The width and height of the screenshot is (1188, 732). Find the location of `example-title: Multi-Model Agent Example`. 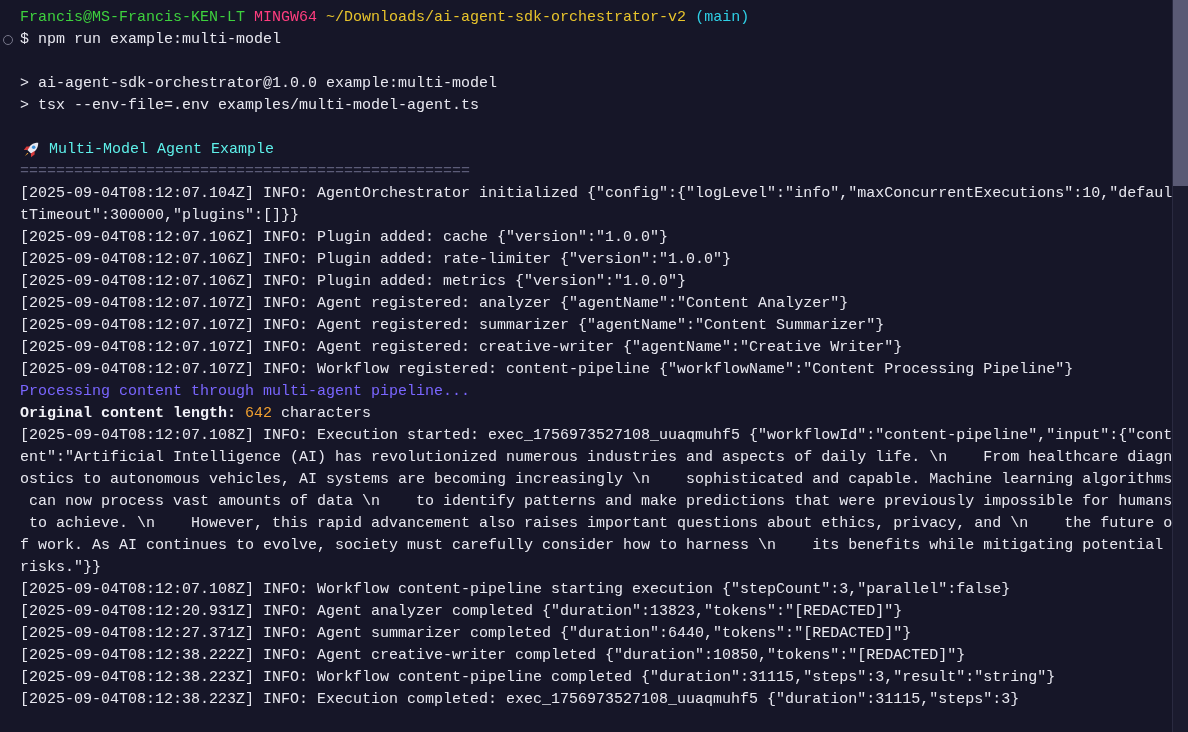

example-title: Multi-Model Agent Example is located at coordinates (162, 150).